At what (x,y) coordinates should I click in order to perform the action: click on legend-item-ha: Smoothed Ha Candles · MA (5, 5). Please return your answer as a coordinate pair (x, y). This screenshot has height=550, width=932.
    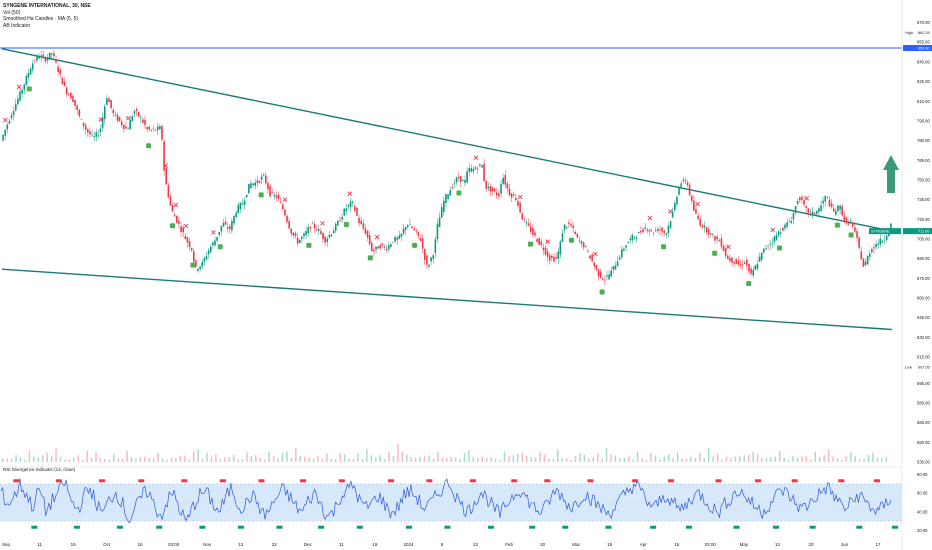
    Looking at the image, I should click on (47, 19).